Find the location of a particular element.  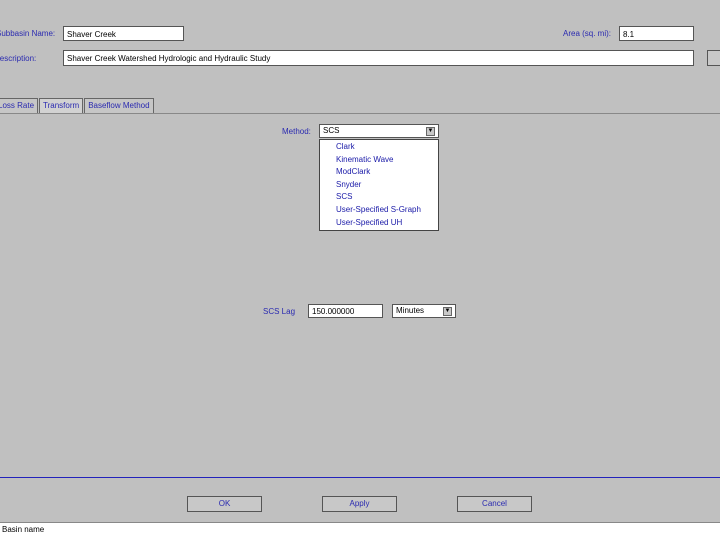

bottom-divider is located at coordinates (360, 477).